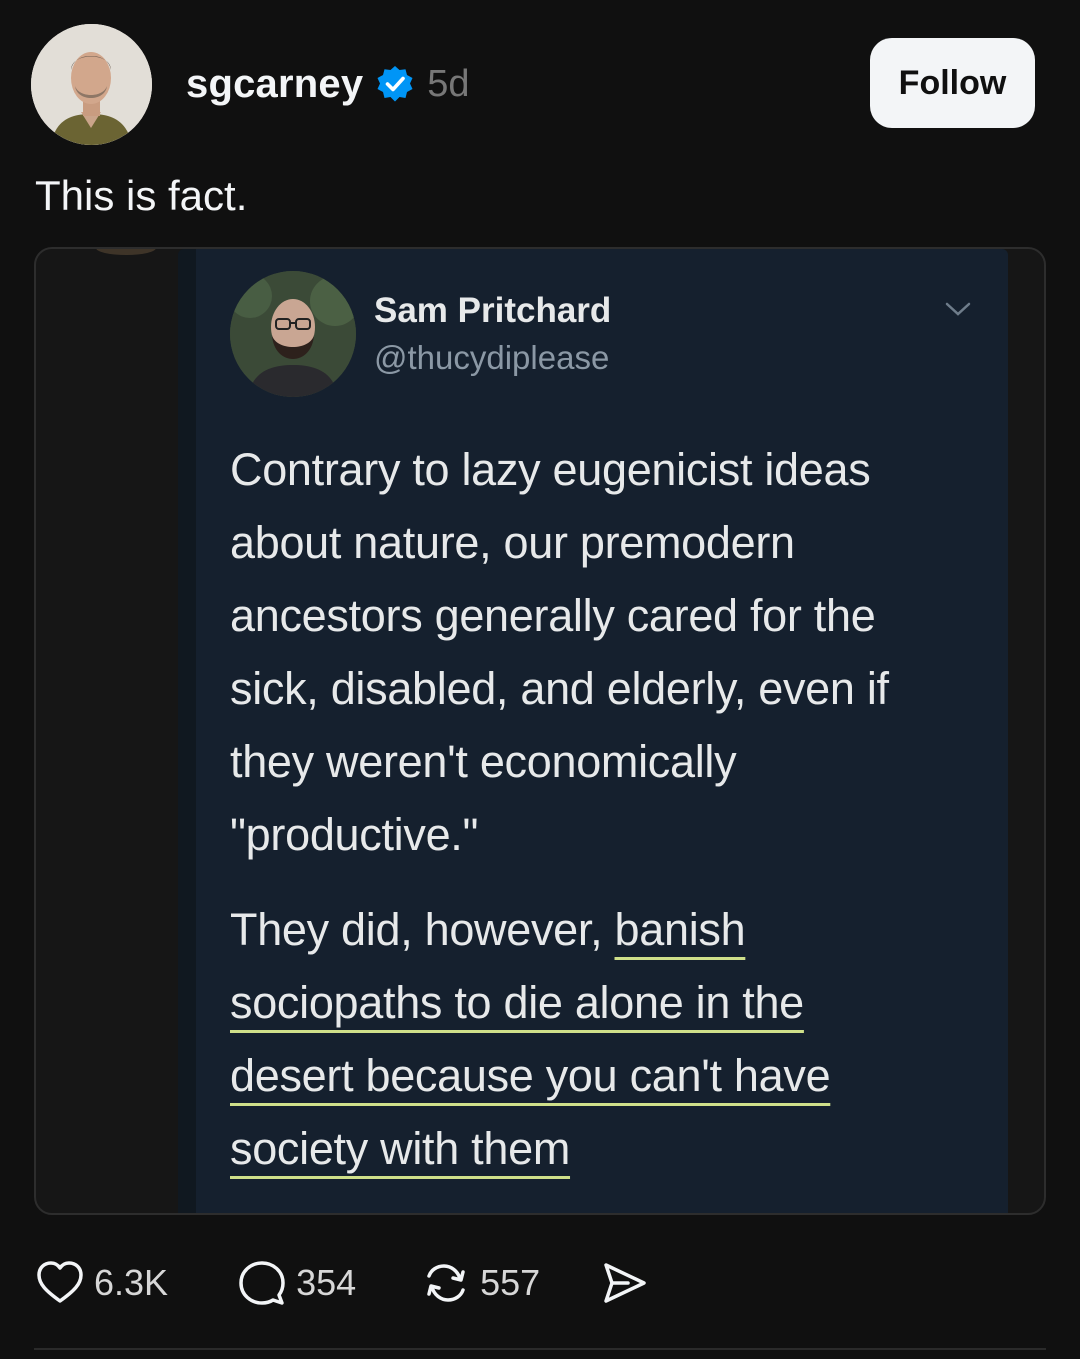 The height and width of the screenshot is (1359, 1080). What do you see at coordinates (326, 1282) in the screenshot?
I see `reply-count: 354` at bounding box center [326, 1282].